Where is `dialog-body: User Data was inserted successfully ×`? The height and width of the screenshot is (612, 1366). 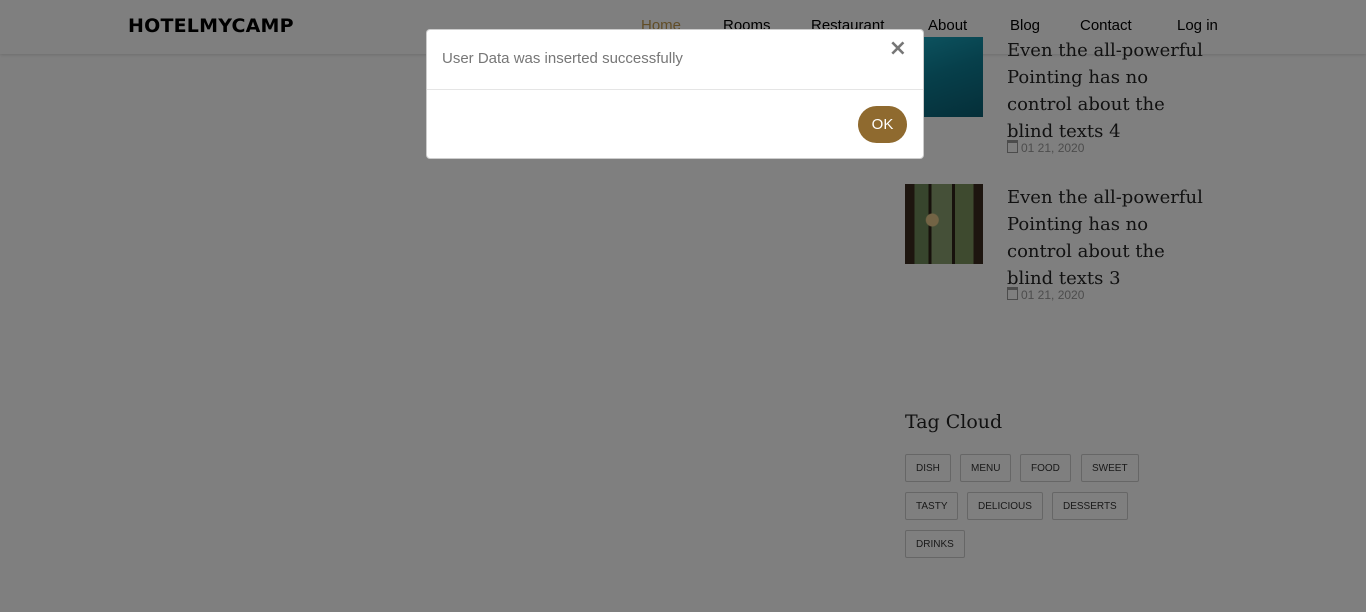
dialog-body: User Data was inserted successfully × is located at coordinates (675, 60).